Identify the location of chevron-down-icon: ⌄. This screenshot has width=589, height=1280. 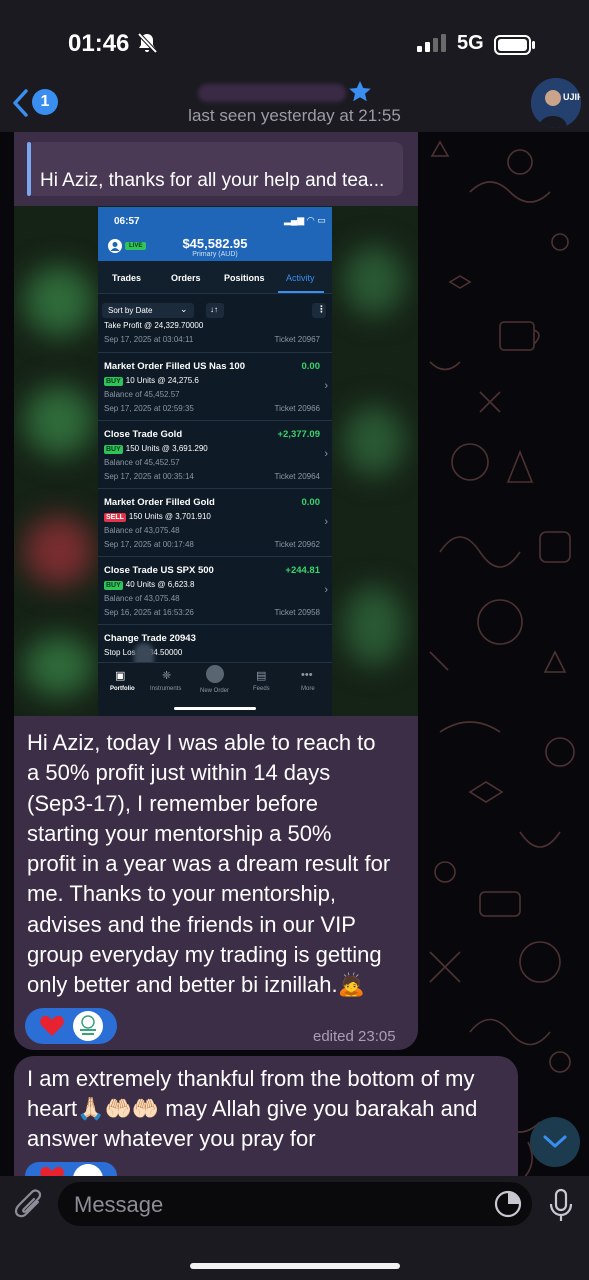
(184, 309).